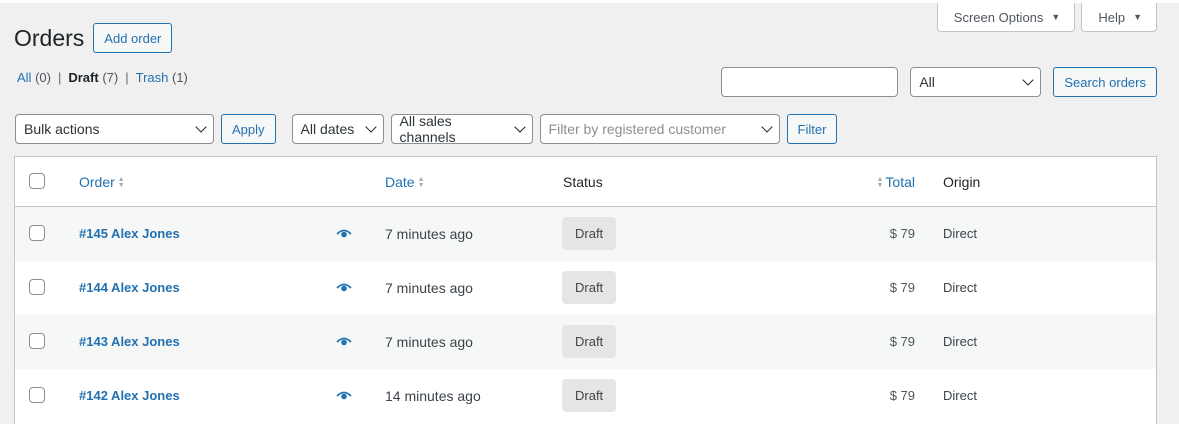 This screenshot has width=1179, height=424. I want to click on screen-meta-links: Screen Options ▼ Help ▼, so click(1046, 17).